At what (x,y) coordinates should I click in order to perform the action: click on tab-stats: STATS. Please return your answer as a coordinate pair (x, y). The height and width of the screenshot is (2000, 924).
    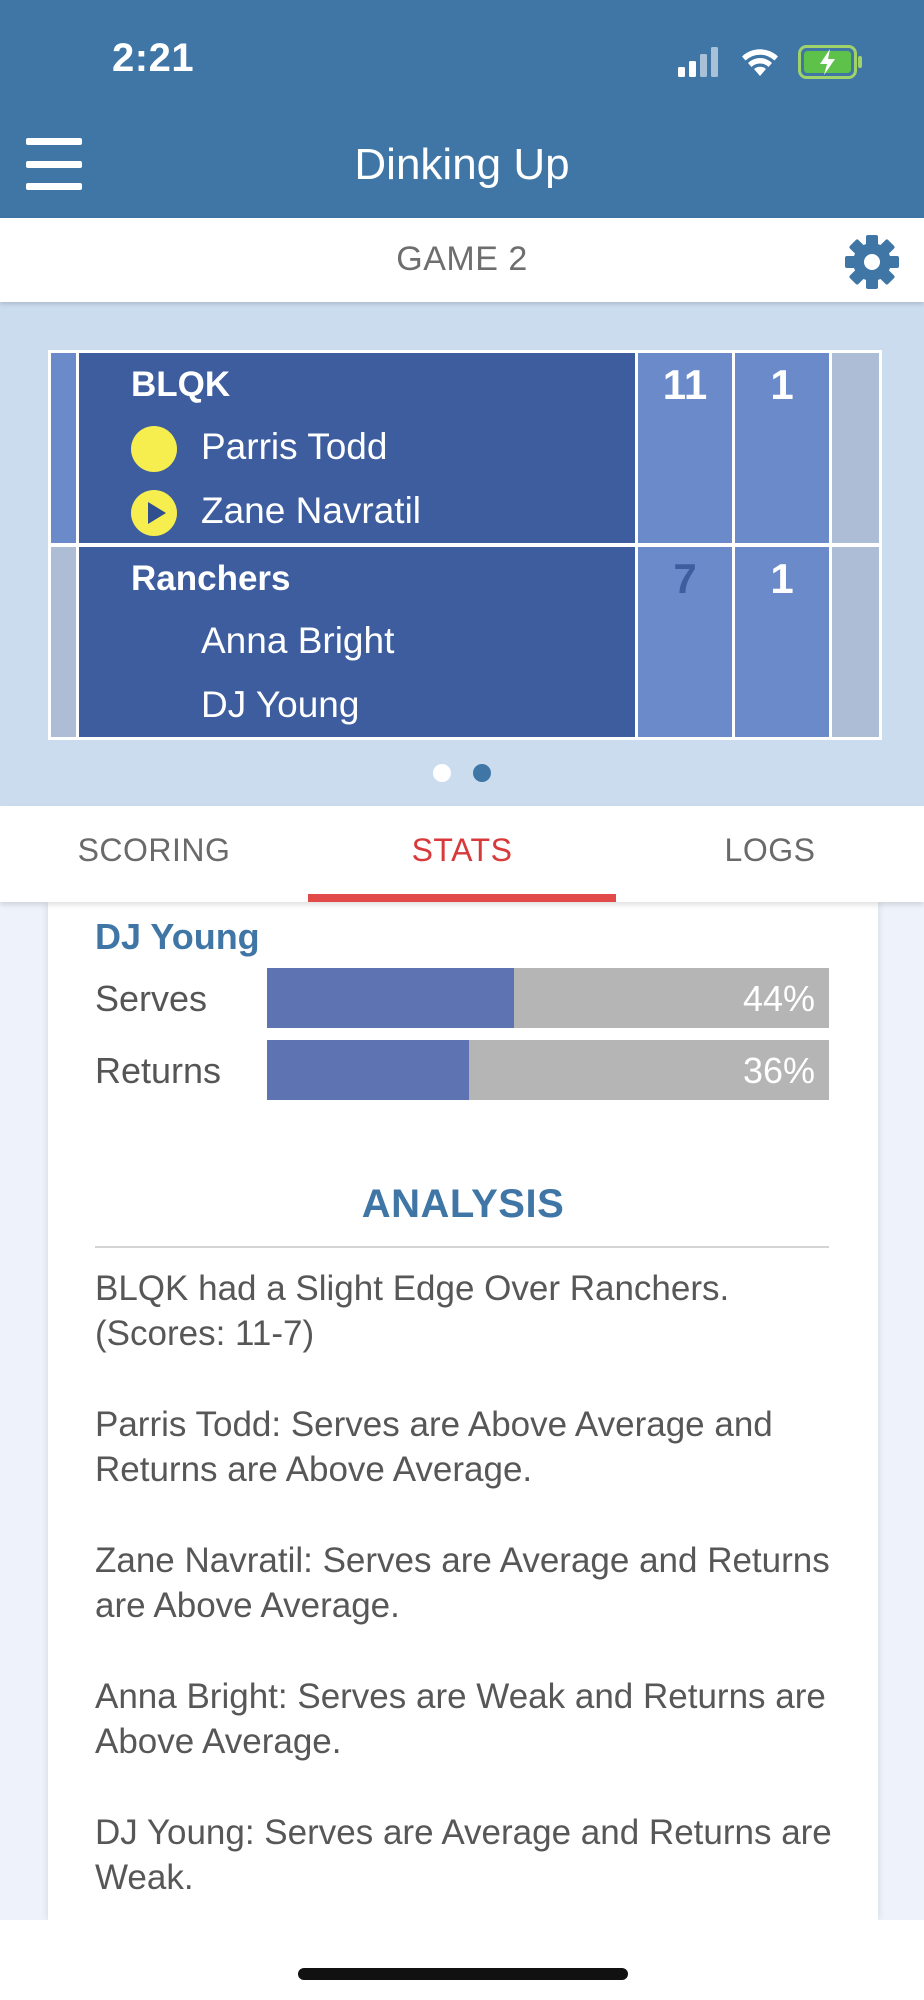
    Looking at the image, I should click on (462, 854).